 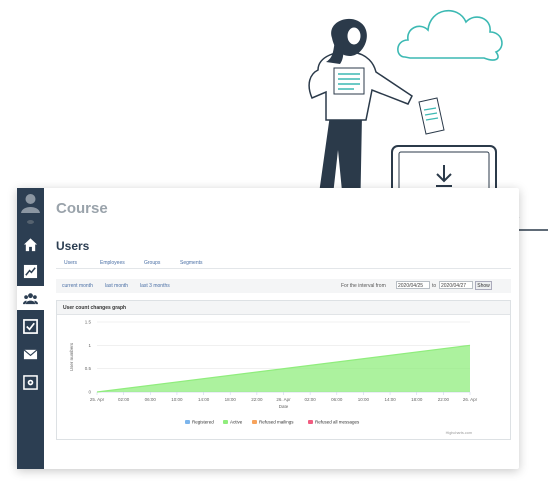 I want to click on period-current-month: current month, so click(x=77, y=286).